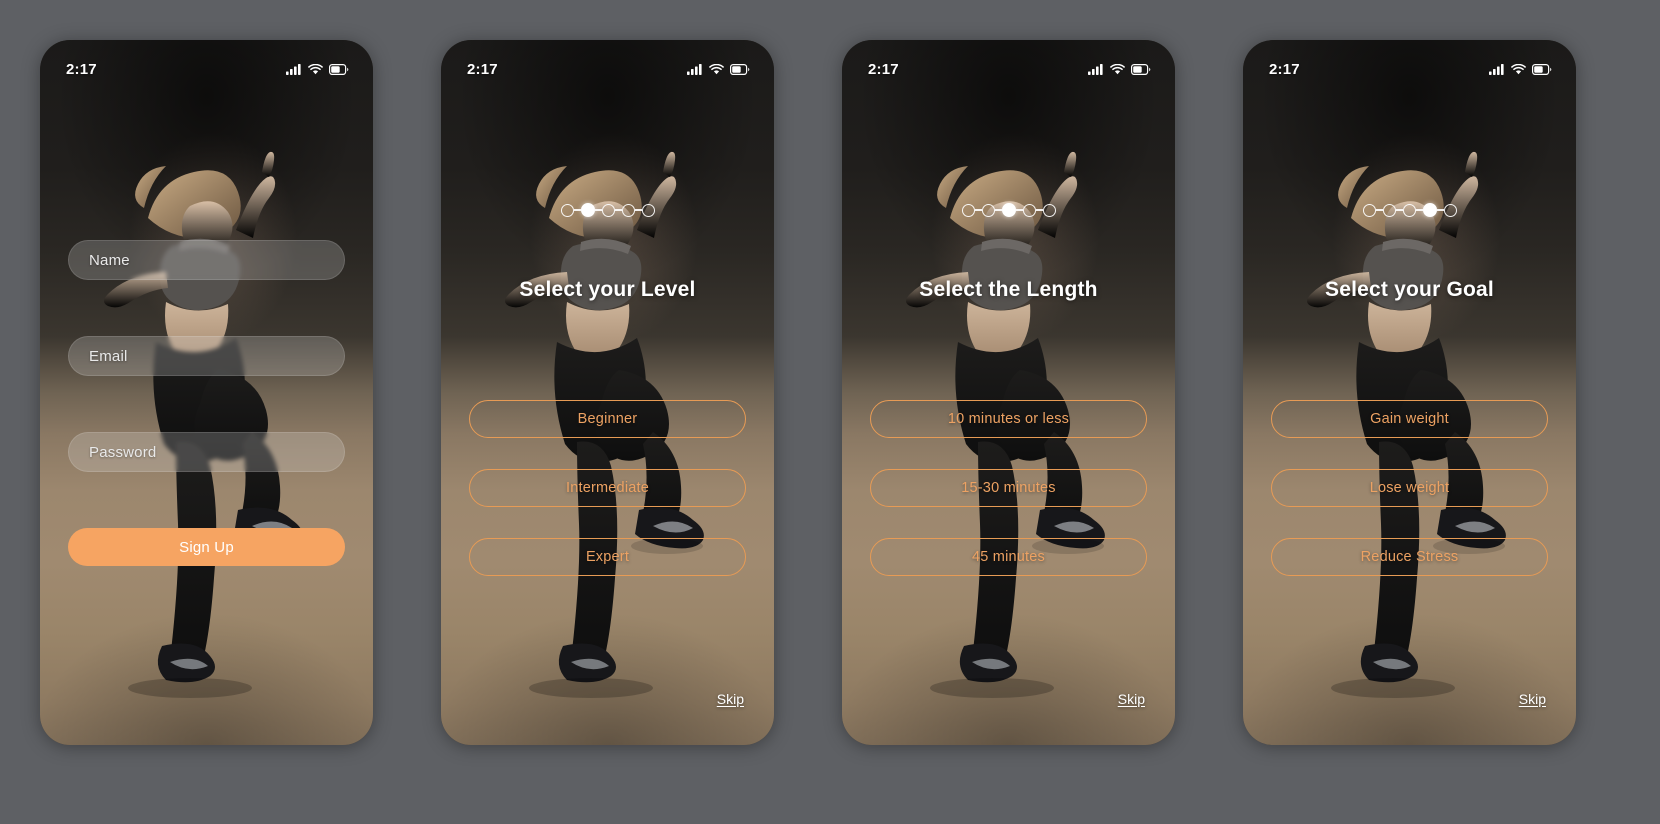  Describe the element at coordinates (123, 452) in the screenshot. I see `password-field-text: Password` at that location.